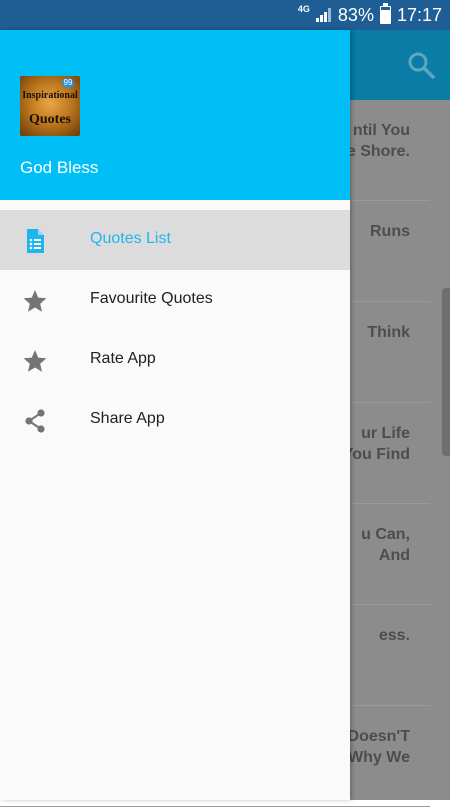  Describe the element at coordinates (446, 372) in the screenshot. I see `scroll-handle` at that location.